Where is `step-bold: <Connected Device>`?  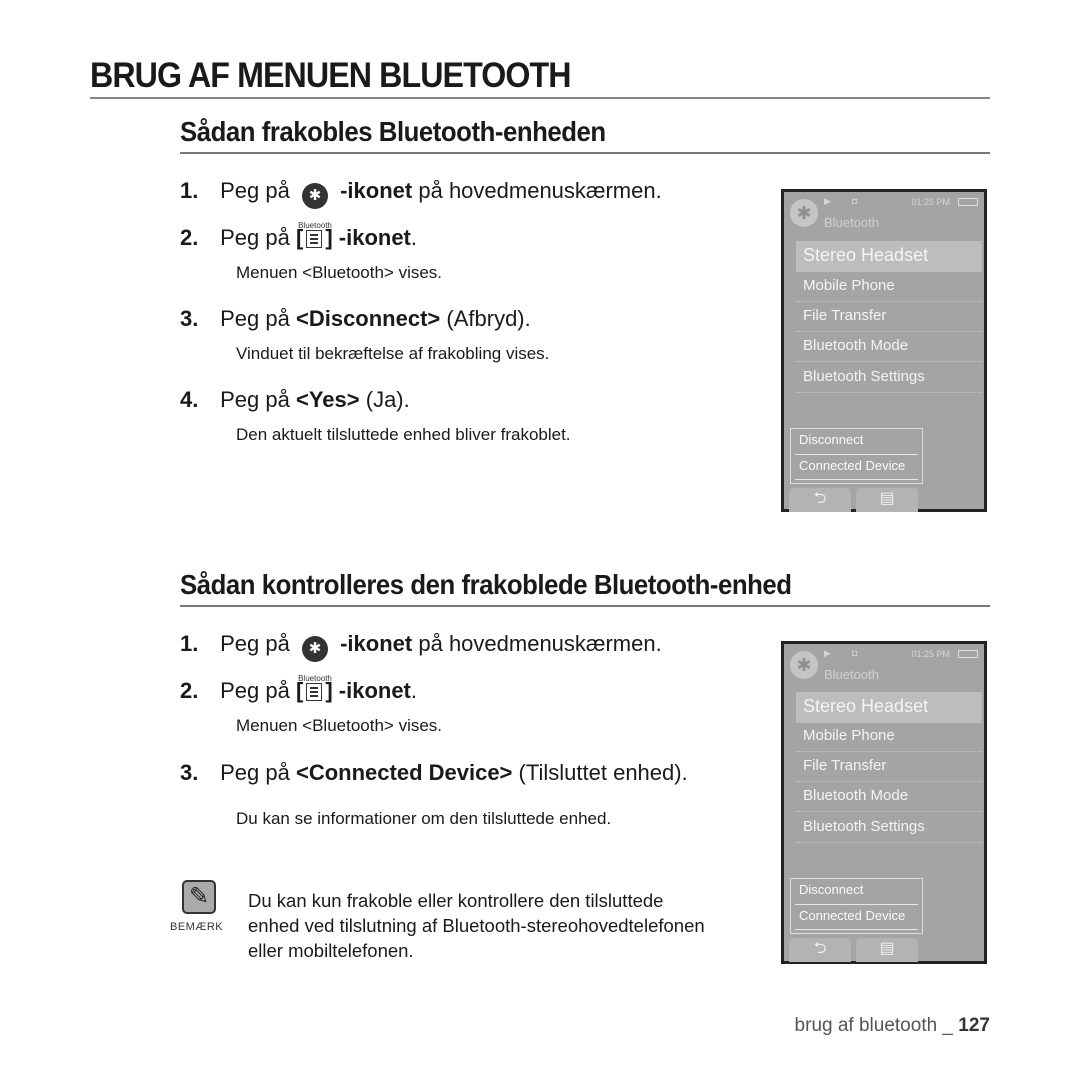 step-bold: <Connected Device> is located at coordinates (404, 772).